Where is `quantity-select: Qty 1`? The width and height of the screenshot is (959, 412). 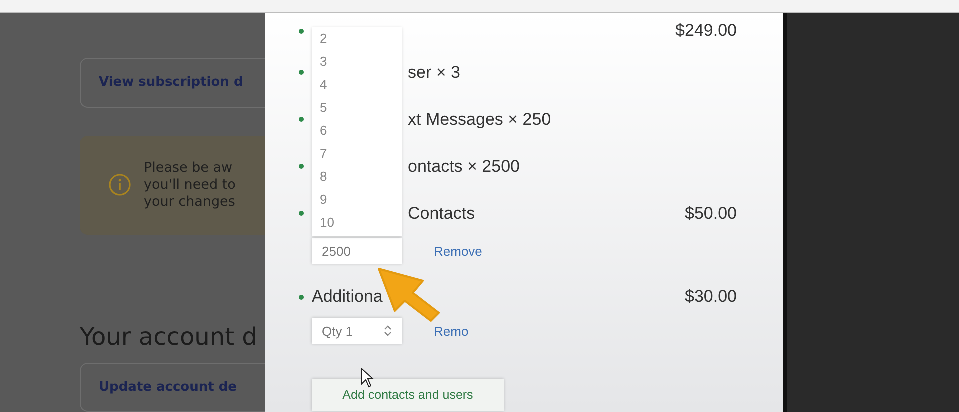 quantity-select: Qty 1 is located at coordinates (357, 331).